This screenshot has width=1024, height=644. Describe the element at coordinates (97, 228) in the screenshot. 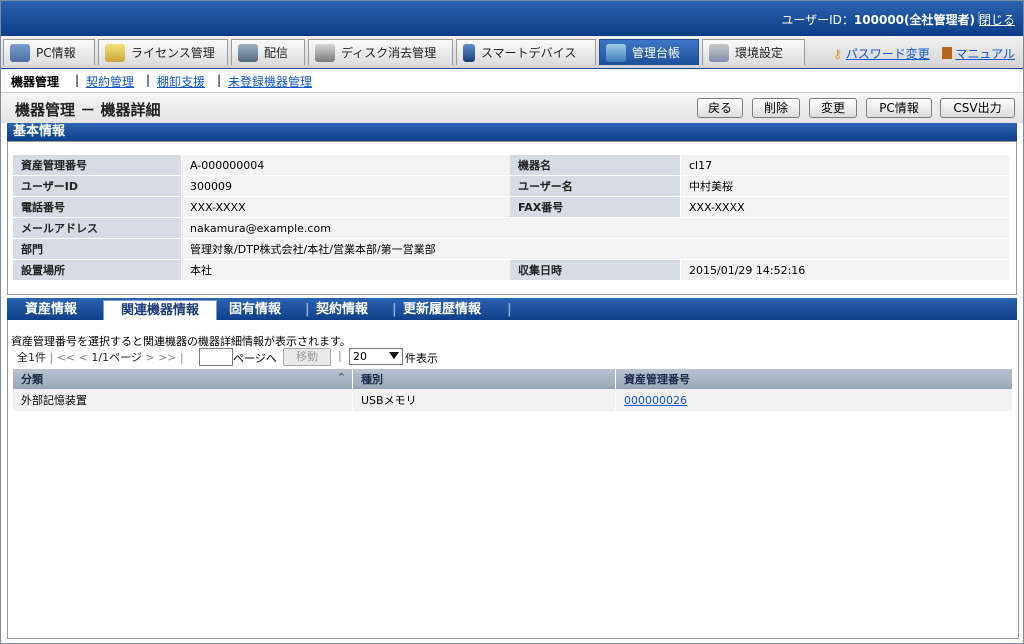

I see `info-label: メールアドレス` at that location.